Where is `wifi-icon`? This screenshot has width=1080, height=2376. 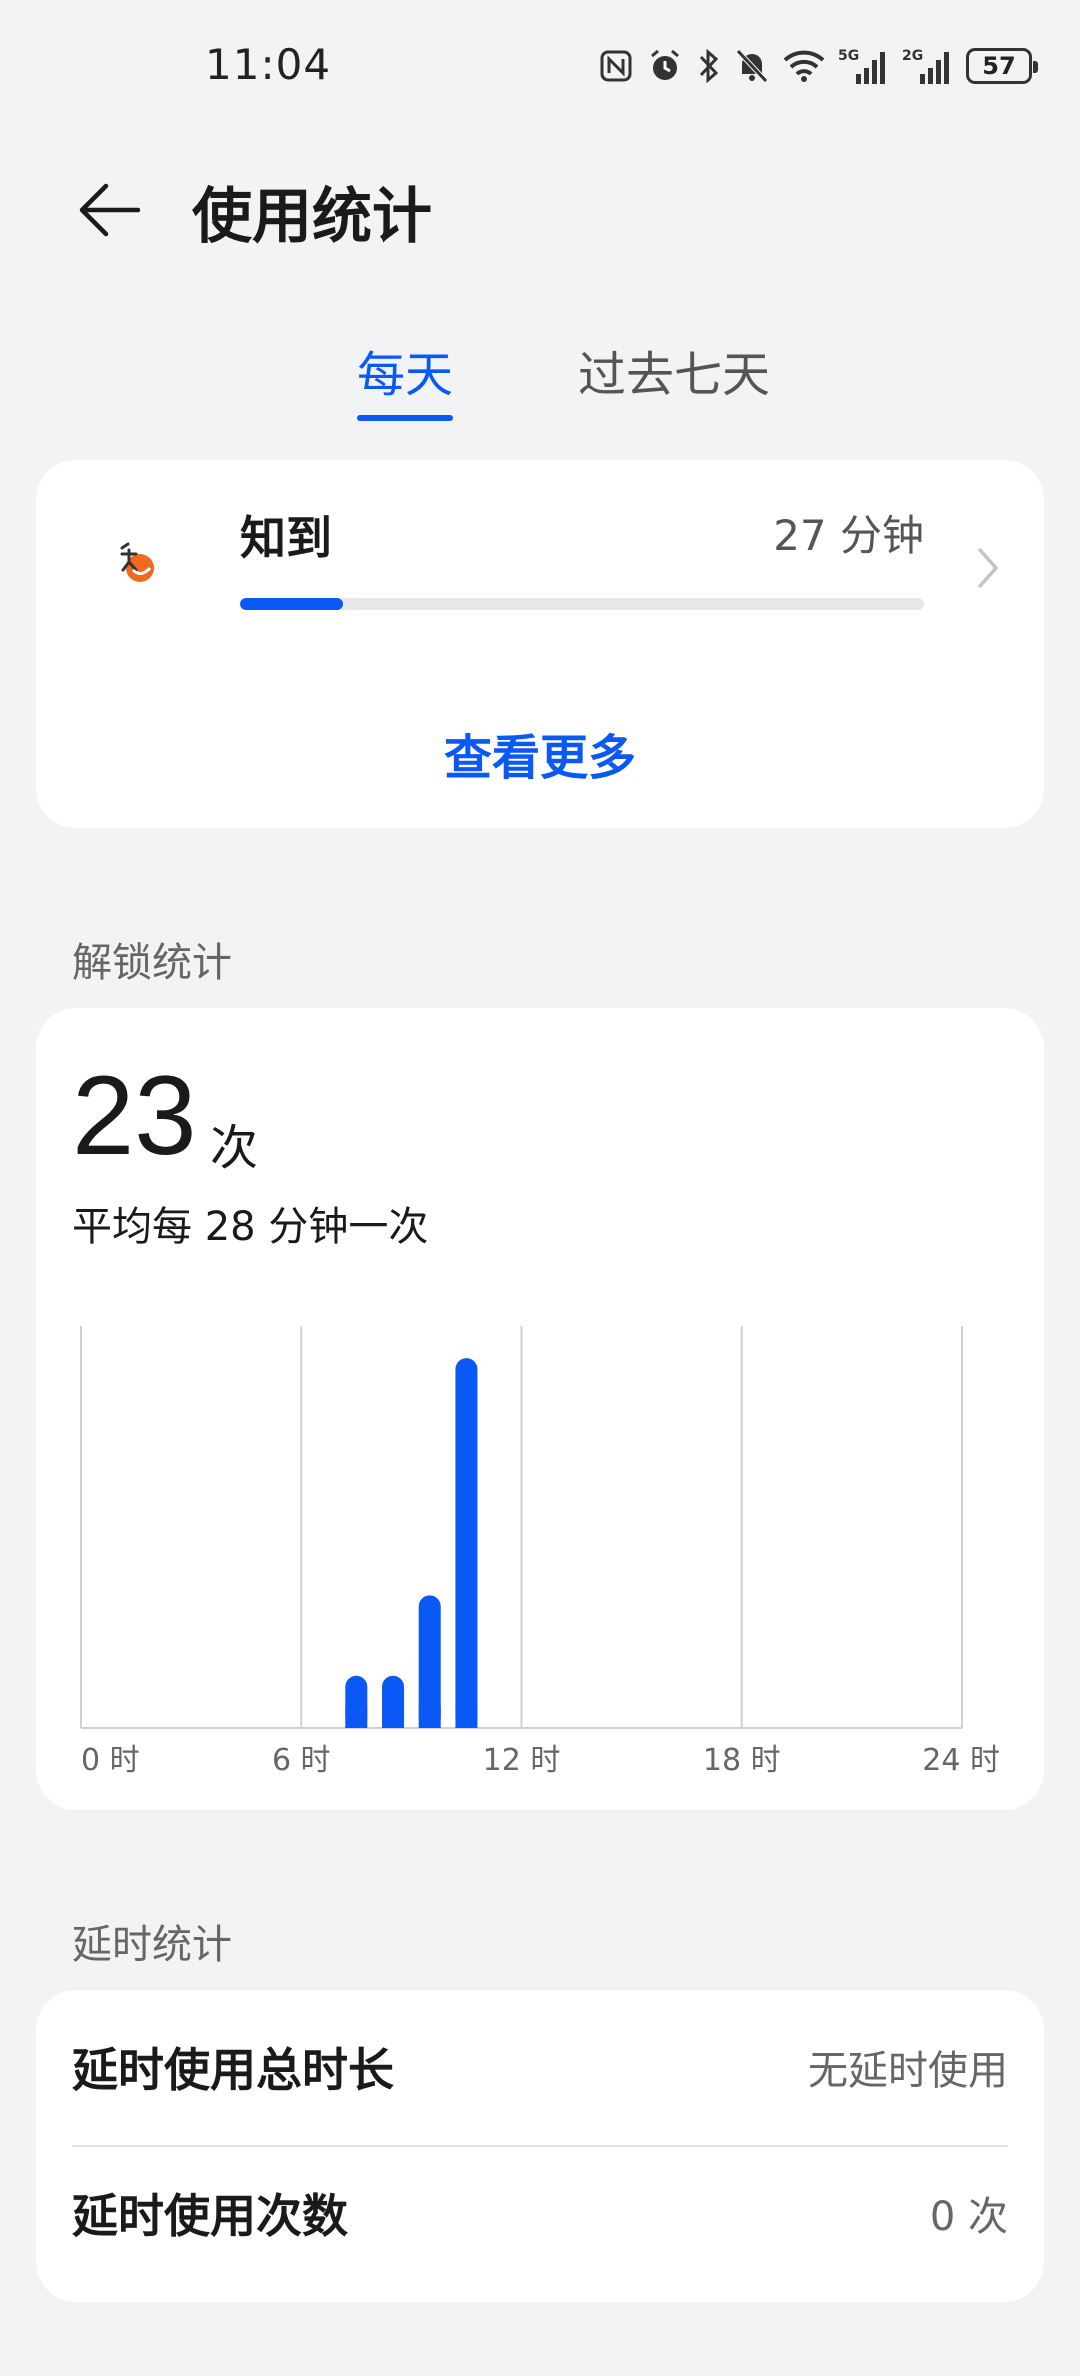
wifi-icon is located at coordinates (804, 66).